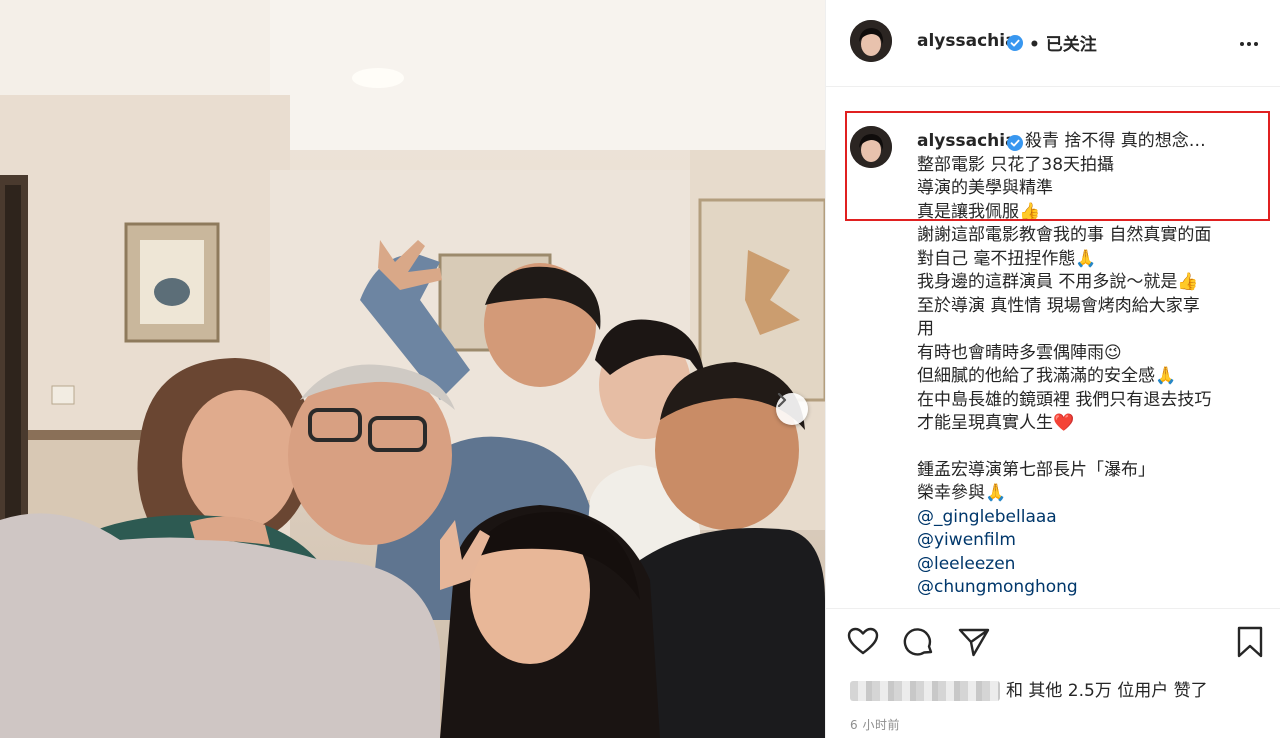  What do you see at coordinates (875, 725) in the screenshot?
I see `post-timestamp: 6 小时前` at bounding box center [875, 725].